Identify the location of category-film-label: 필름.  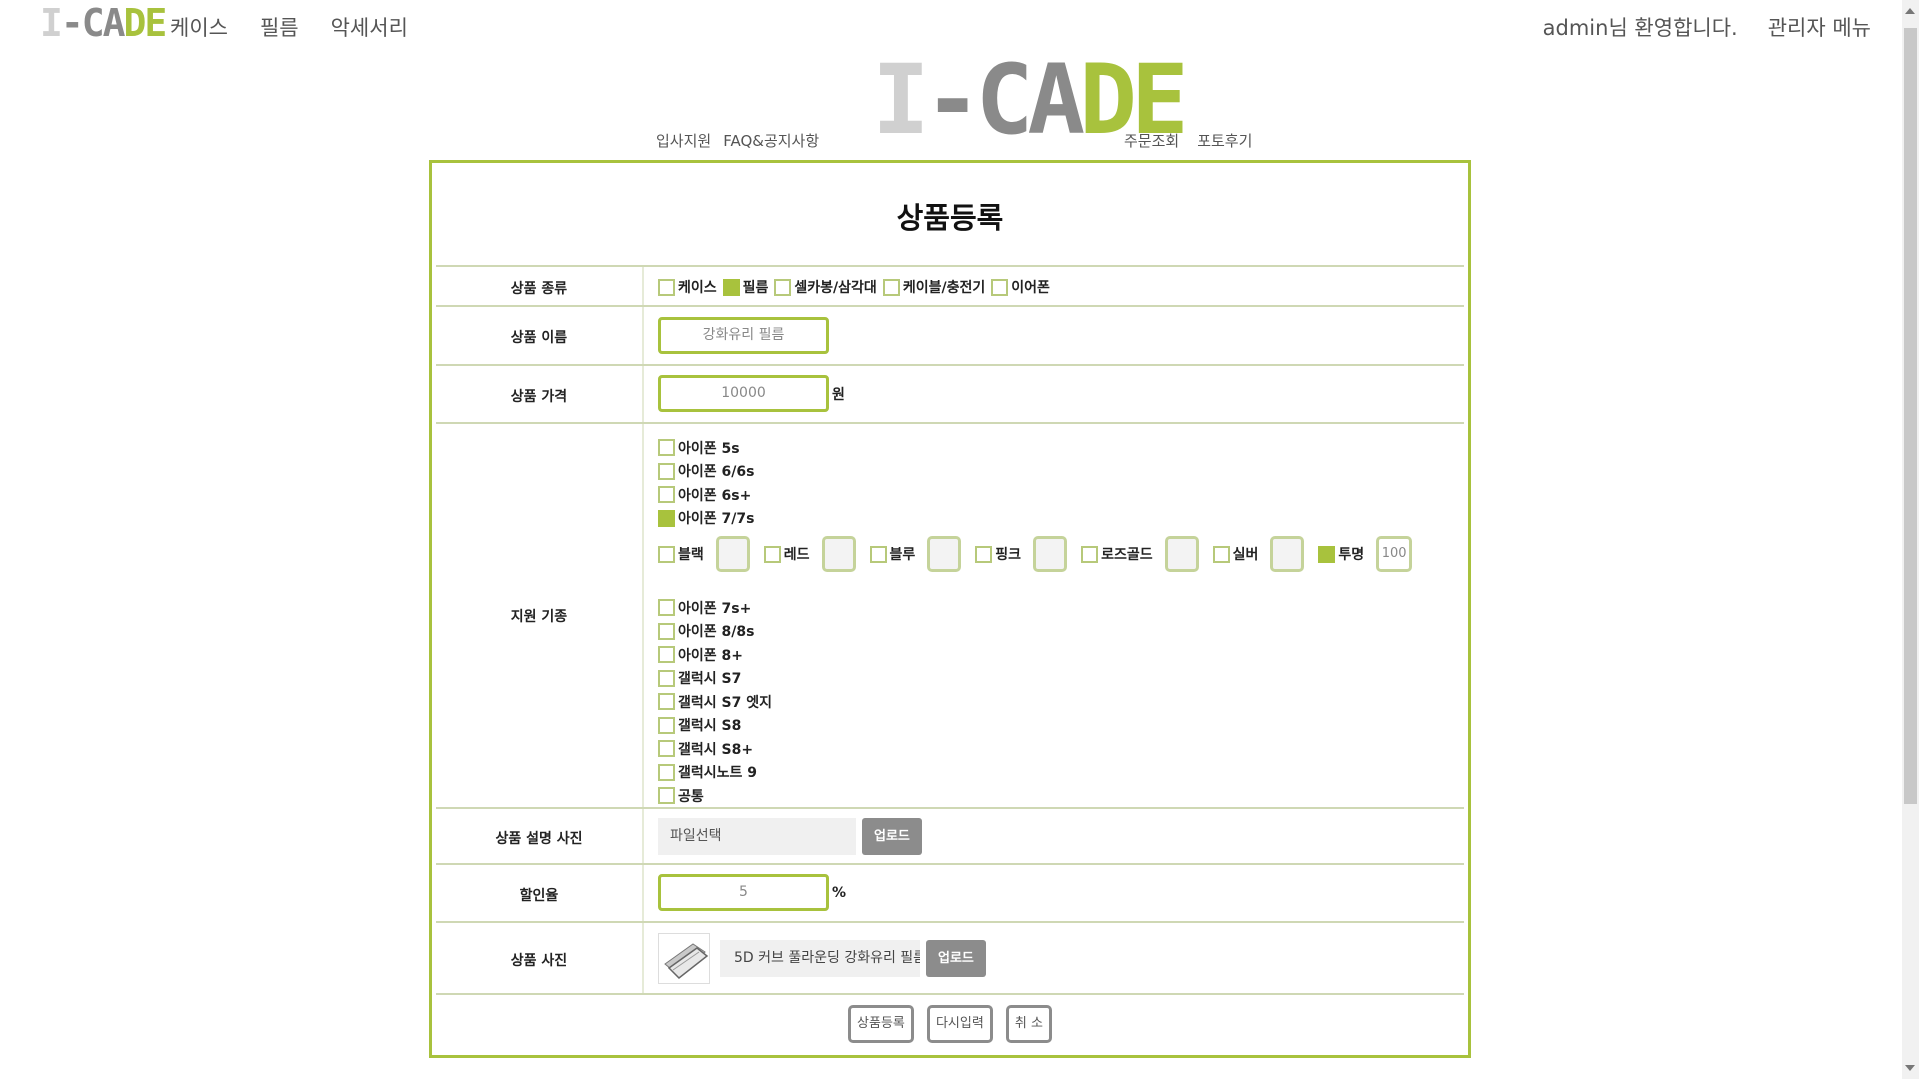
(755, 288).